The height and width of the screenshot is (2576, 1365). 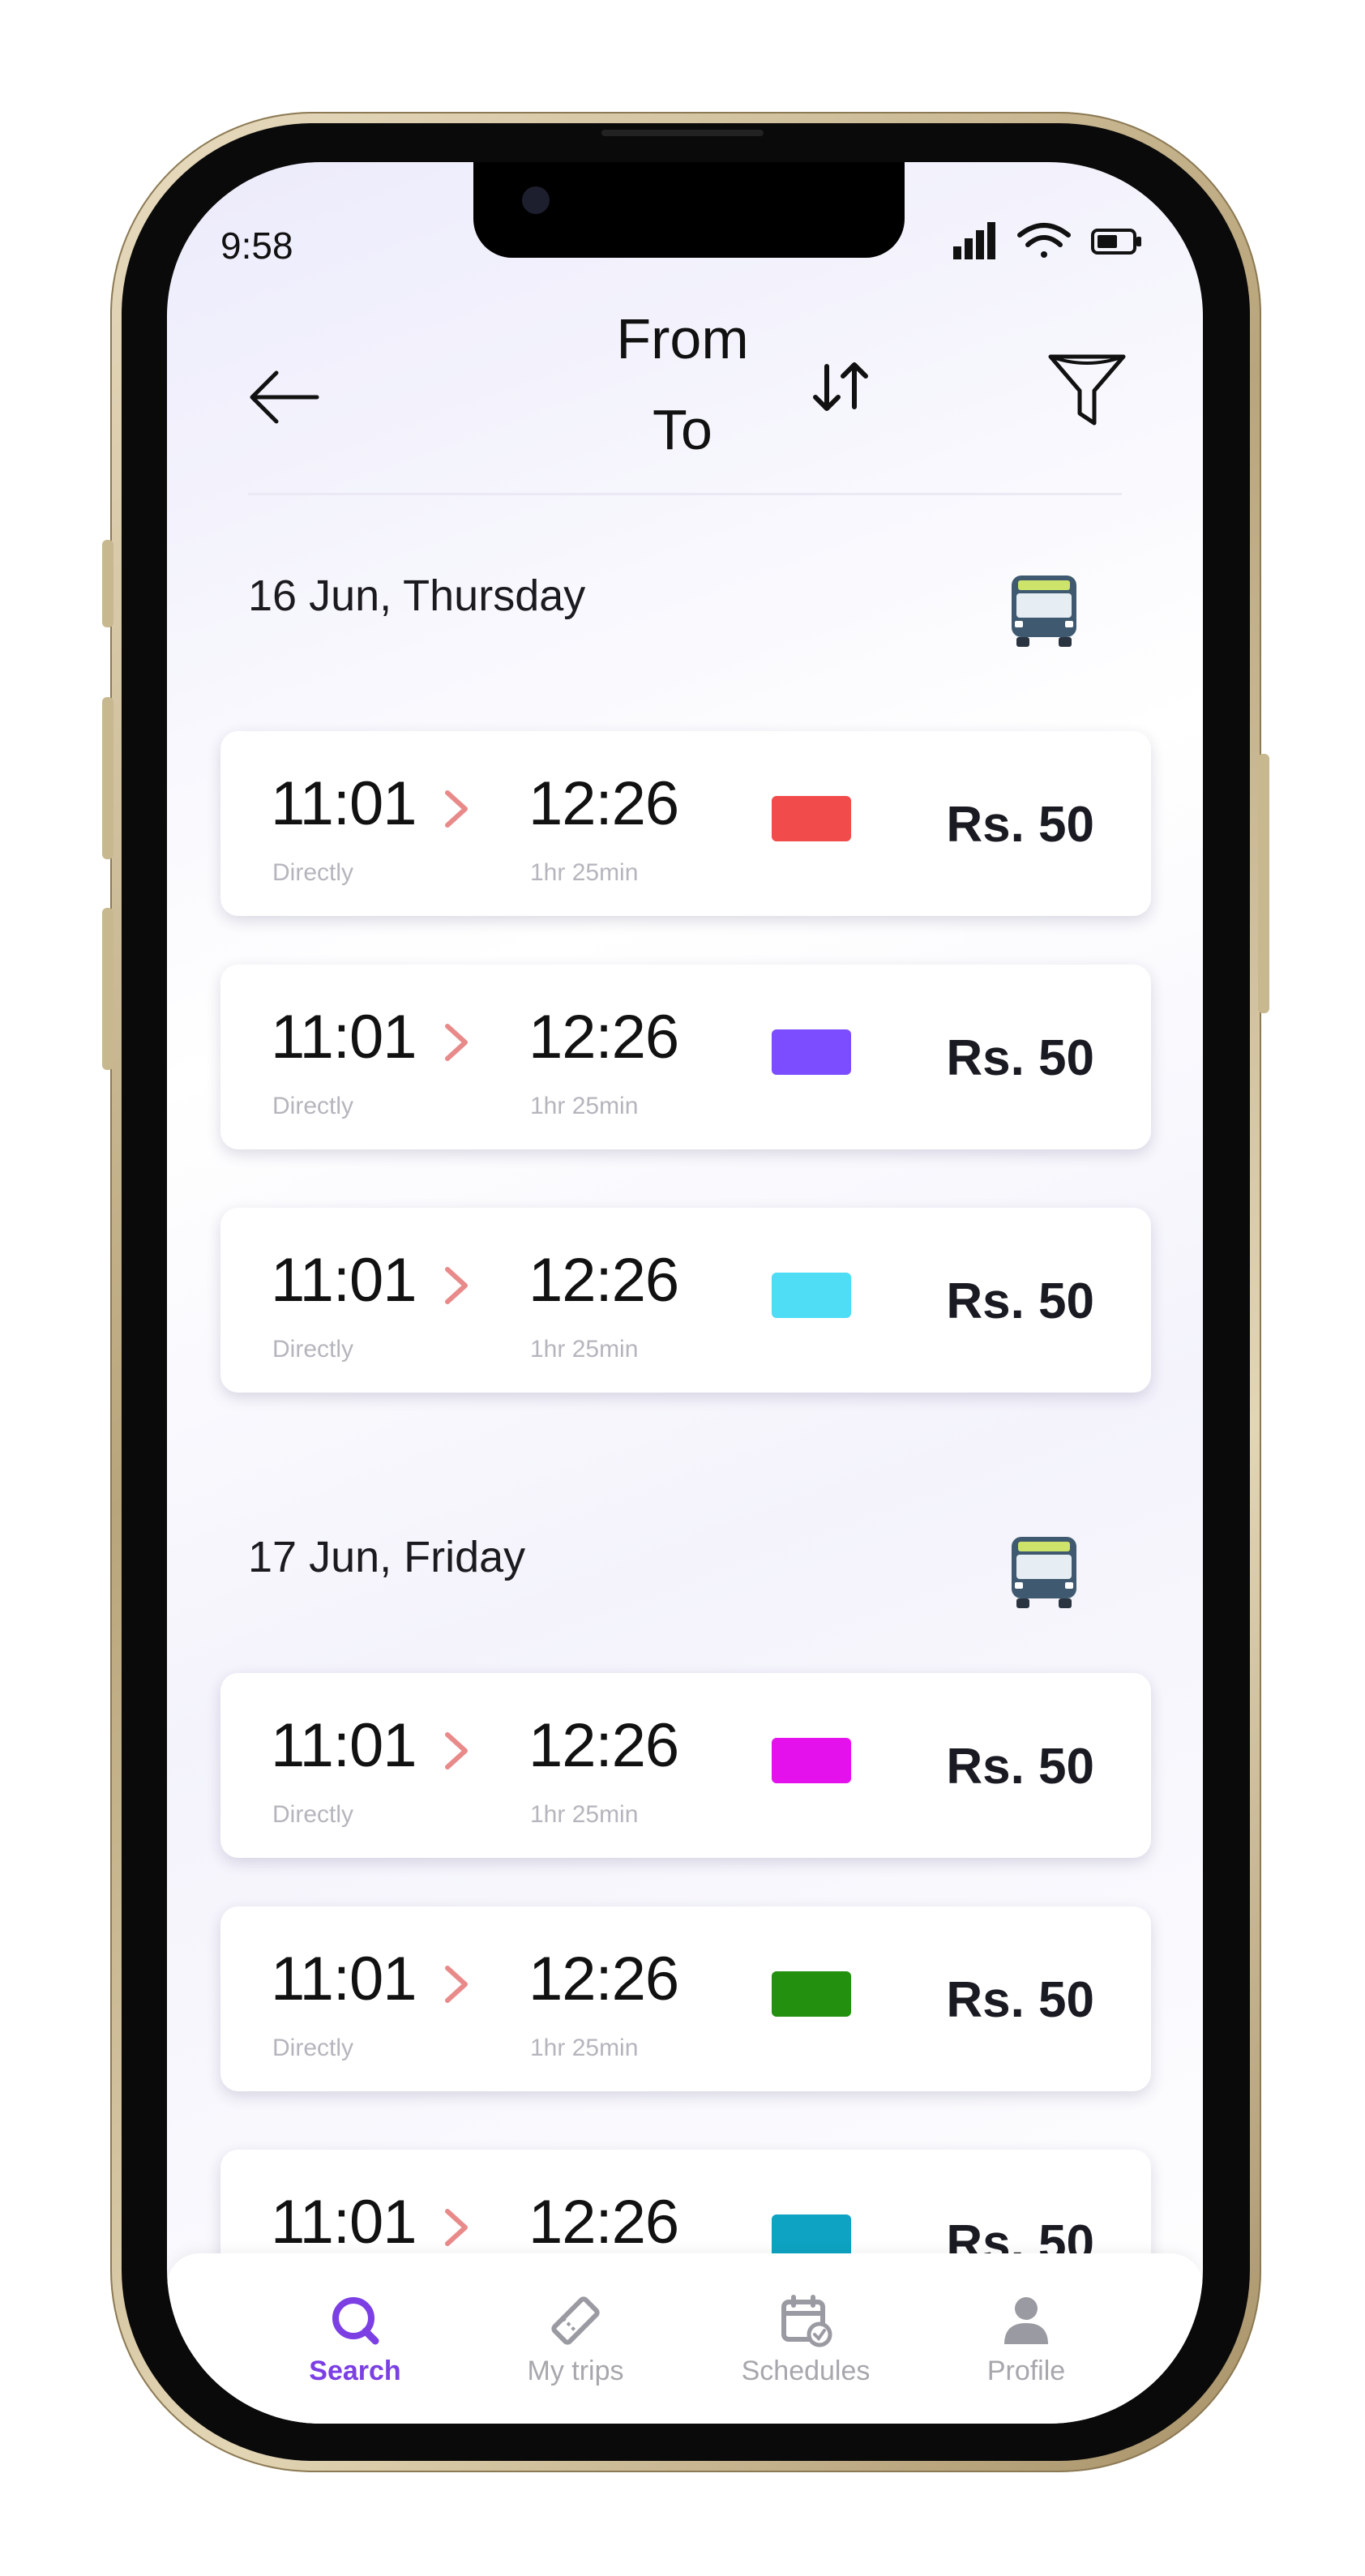 I want to click on tab-label: Profile, so click(x=1026, y=2371).